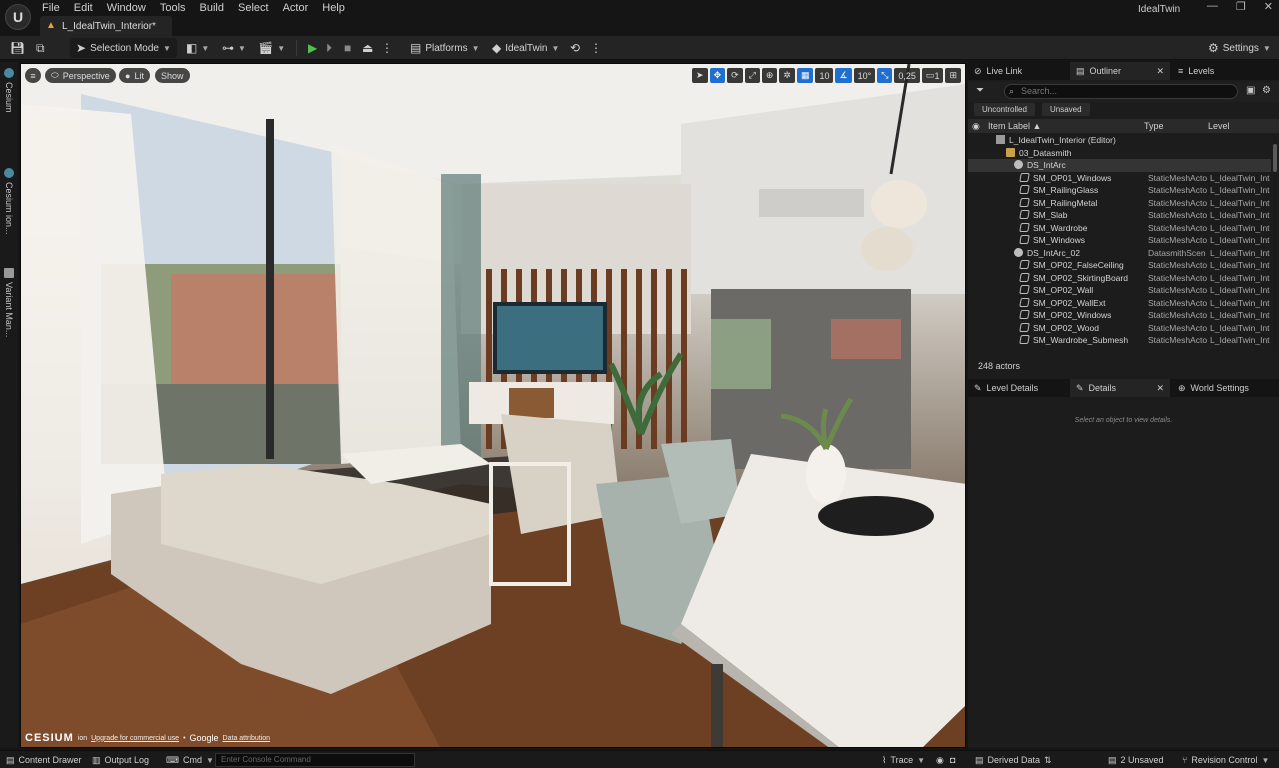 The width and height of the screenshot is (1279, 768). Describe the element at coordinates (1119, 228) in the screenshot. I see `outliner-row: SM_Wardrobe StaticMeshActo L_IdealTwin_Int` at that location.